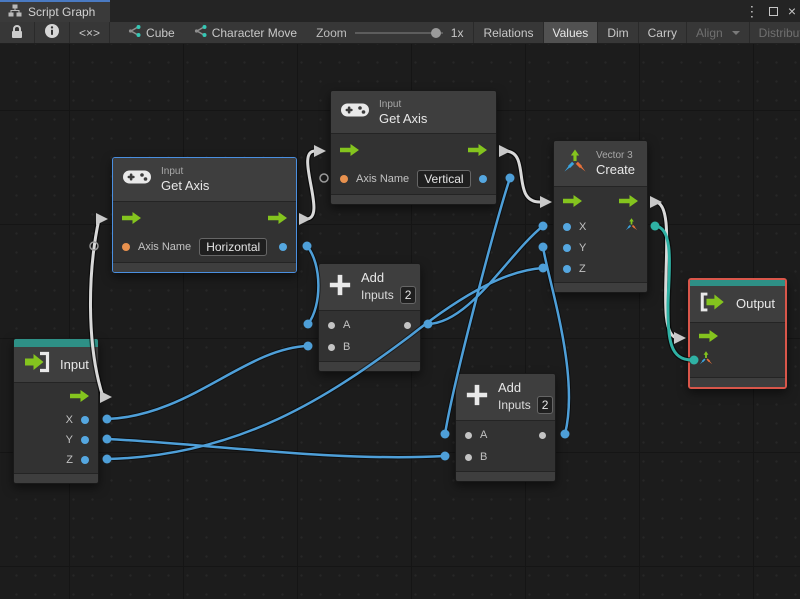  I want to click on axis-name-field: Horizontal, so click(233, 247).